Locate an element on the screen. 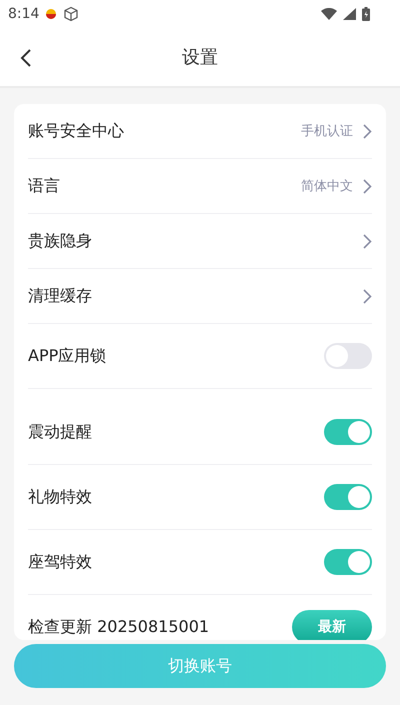 The height and width of the screenshot is (705, 400). row-value: 简体中文 is located at coordinates (327, 186).